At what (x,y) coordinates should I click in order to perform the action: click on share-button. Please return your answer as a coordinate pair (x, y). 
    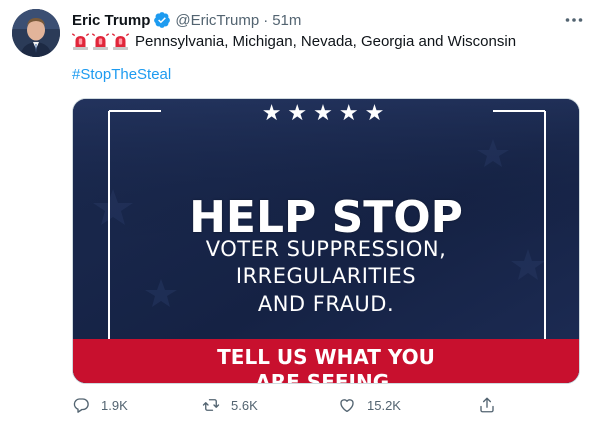
    Looking at the image, I should click on (492, 405).